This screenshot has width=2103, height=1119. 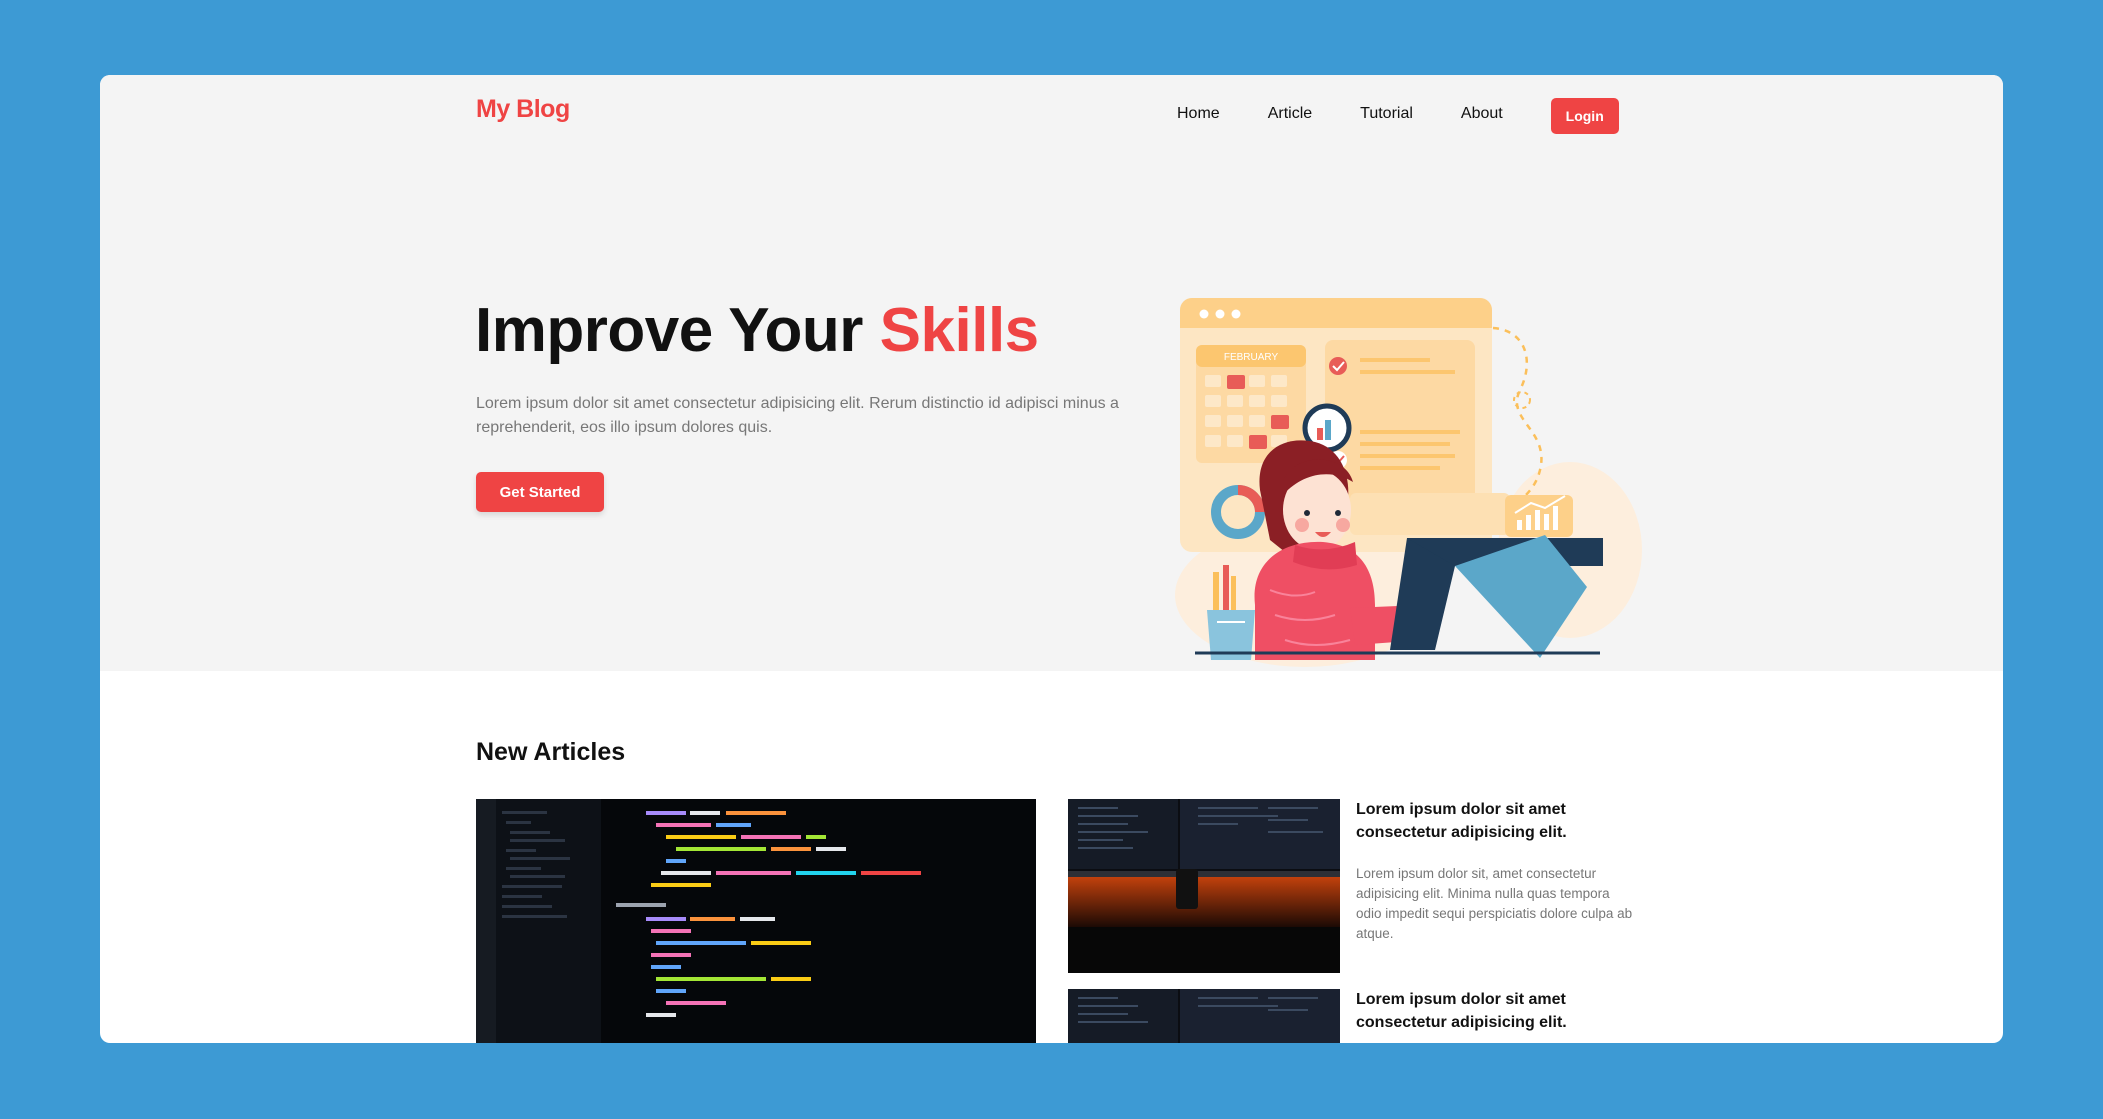 I want to click on section-title-new-articles: New Articles, so click(x=551, y=752).